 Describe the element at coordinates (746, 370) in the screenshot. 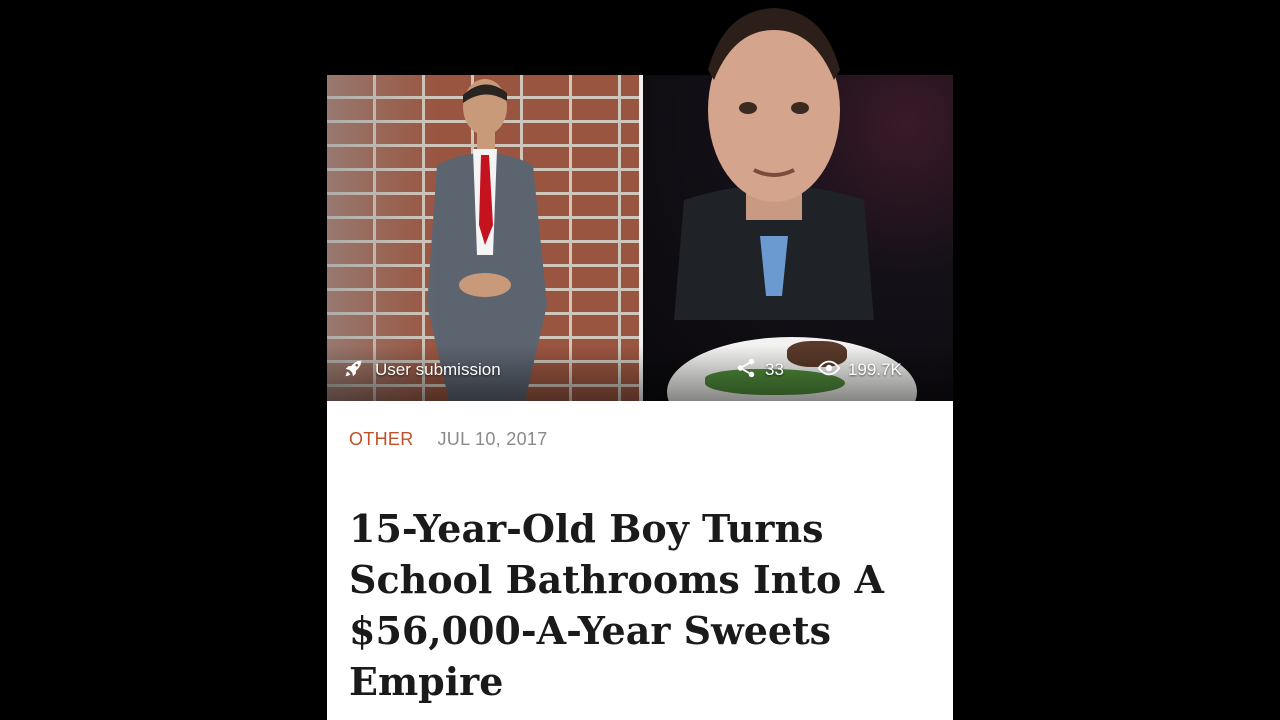

I see `share-icon` at that location.